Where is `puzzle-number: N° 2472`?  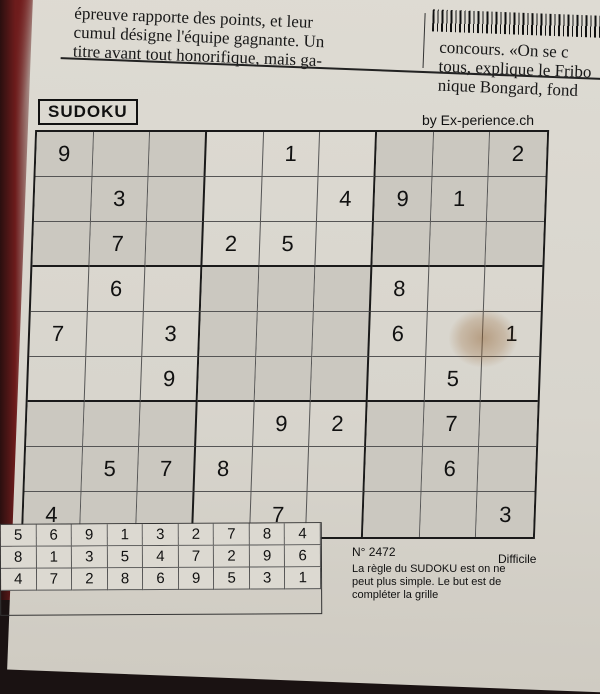
puzzle-number: N° 2472 is located at coordinates (374, 552).